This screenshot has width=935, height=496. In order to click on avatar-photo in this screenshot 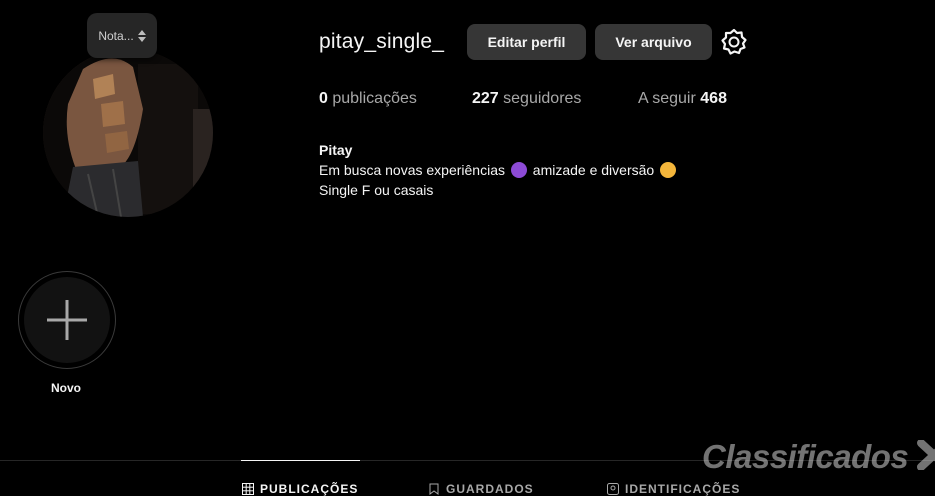, I will do `click(128, 133)`.